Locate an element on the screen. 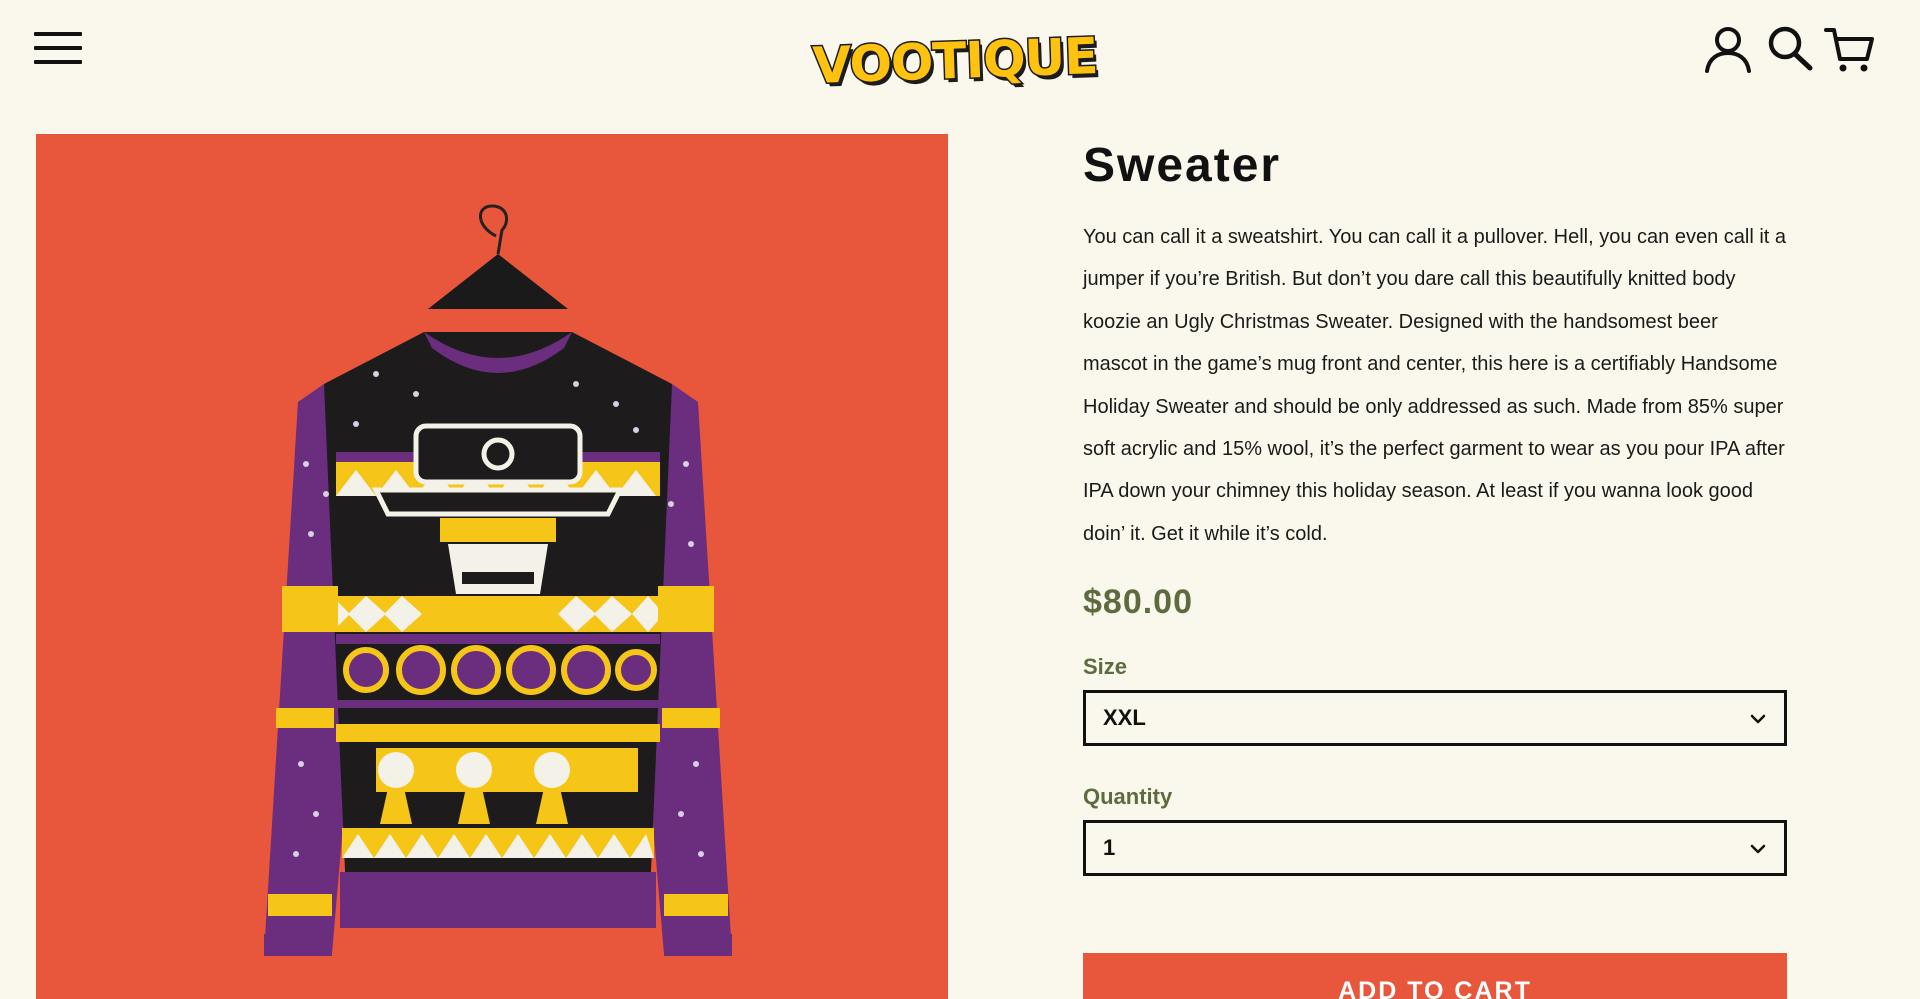 Image resolution: width=1920 pixels, height=999 pixels. size-select-value: XXL is located at coordinates (1124, 718).